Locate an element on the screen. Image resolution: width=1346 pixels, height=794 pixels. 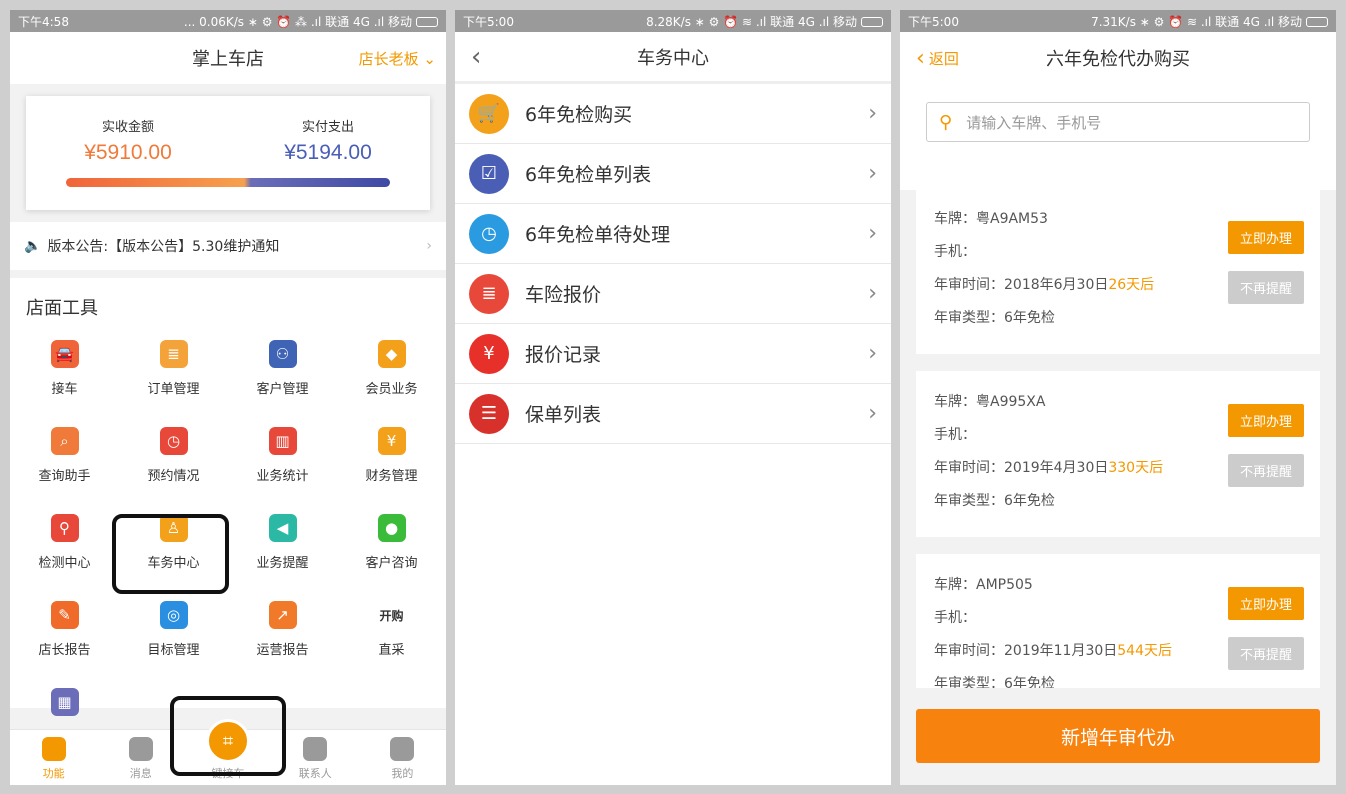
tool-item: ◷ 预约情况 is located at coordinates (173, 454).